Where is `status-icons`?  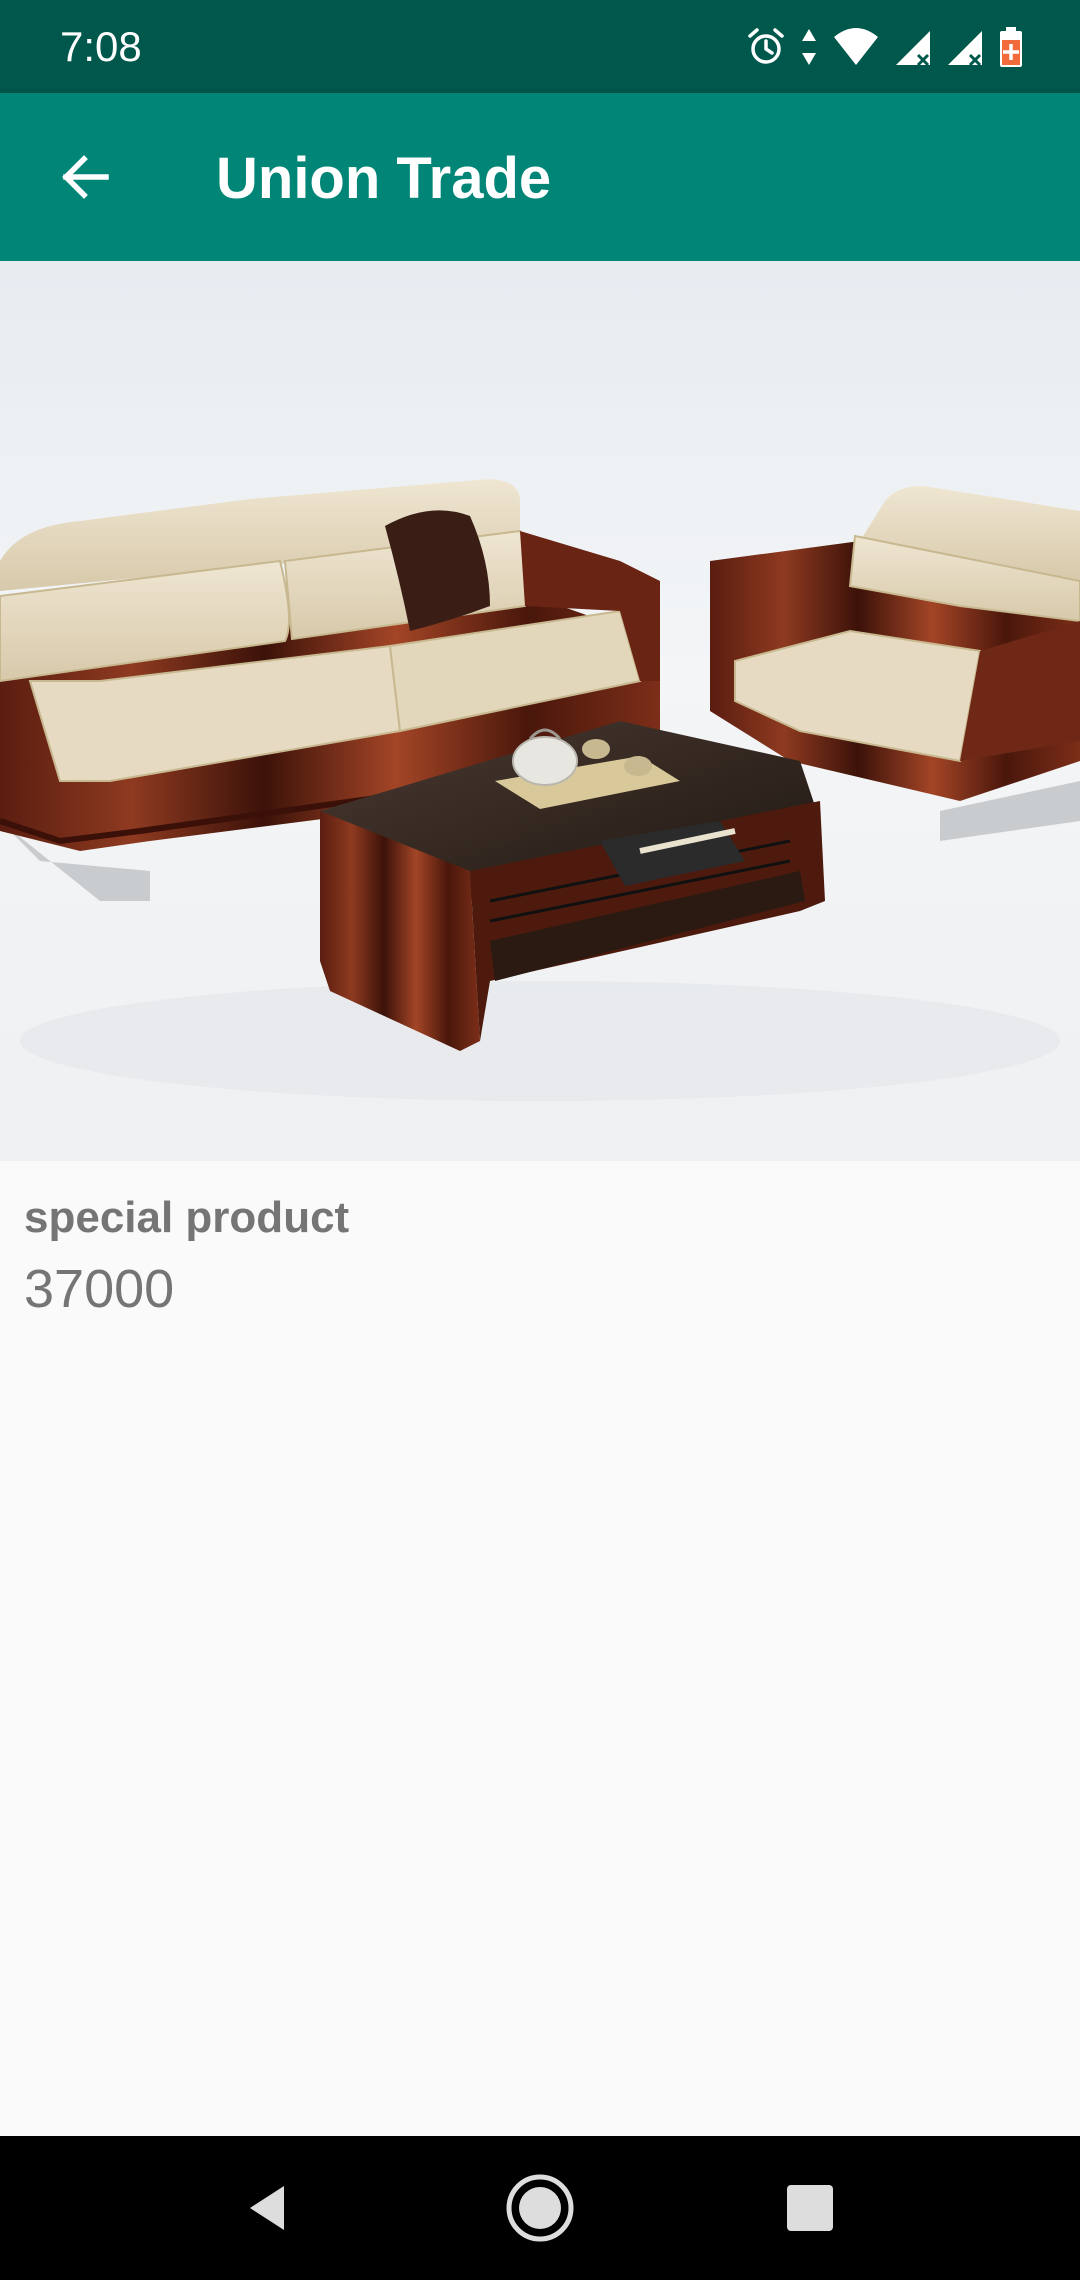
status-icons is located at coordinates (885, 47).